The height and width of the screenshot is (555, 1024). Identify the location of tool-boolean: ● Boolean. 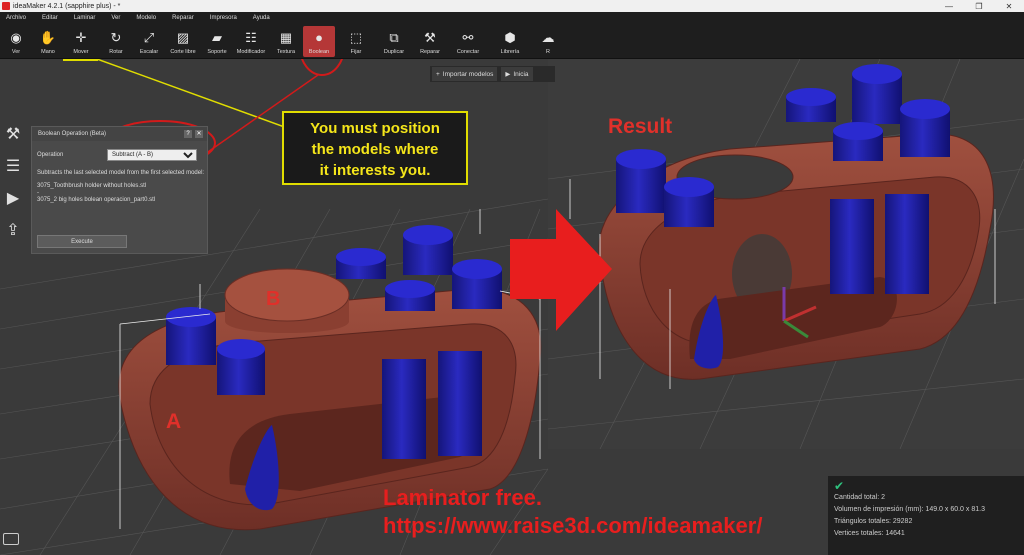
(319, 41).